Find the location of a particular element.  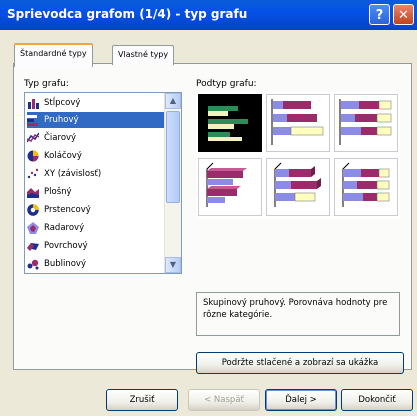

bubble-chart-icon is located at coordinates (33, 264).